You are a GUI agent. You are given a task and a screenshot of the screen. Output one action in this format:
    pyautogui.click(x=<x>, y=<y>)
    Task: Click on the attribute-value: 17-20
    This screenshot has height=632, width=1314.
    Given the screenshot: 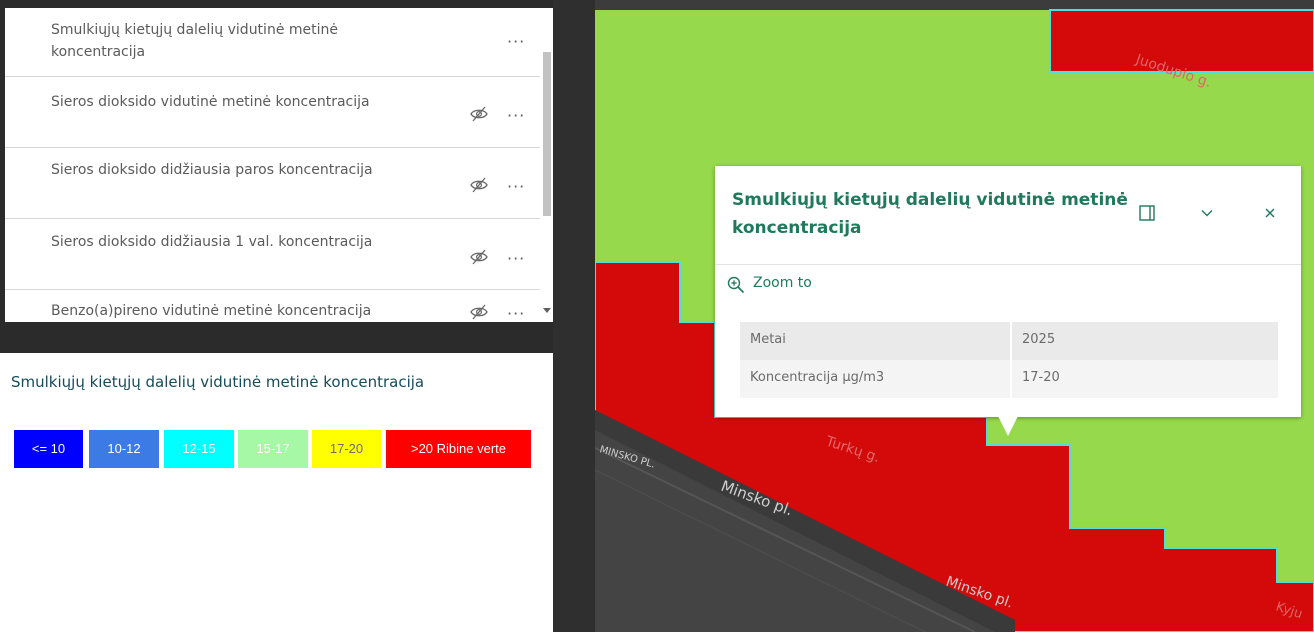 What is the action you would take?
    pyautogui.click(x=1041, y=377)
    